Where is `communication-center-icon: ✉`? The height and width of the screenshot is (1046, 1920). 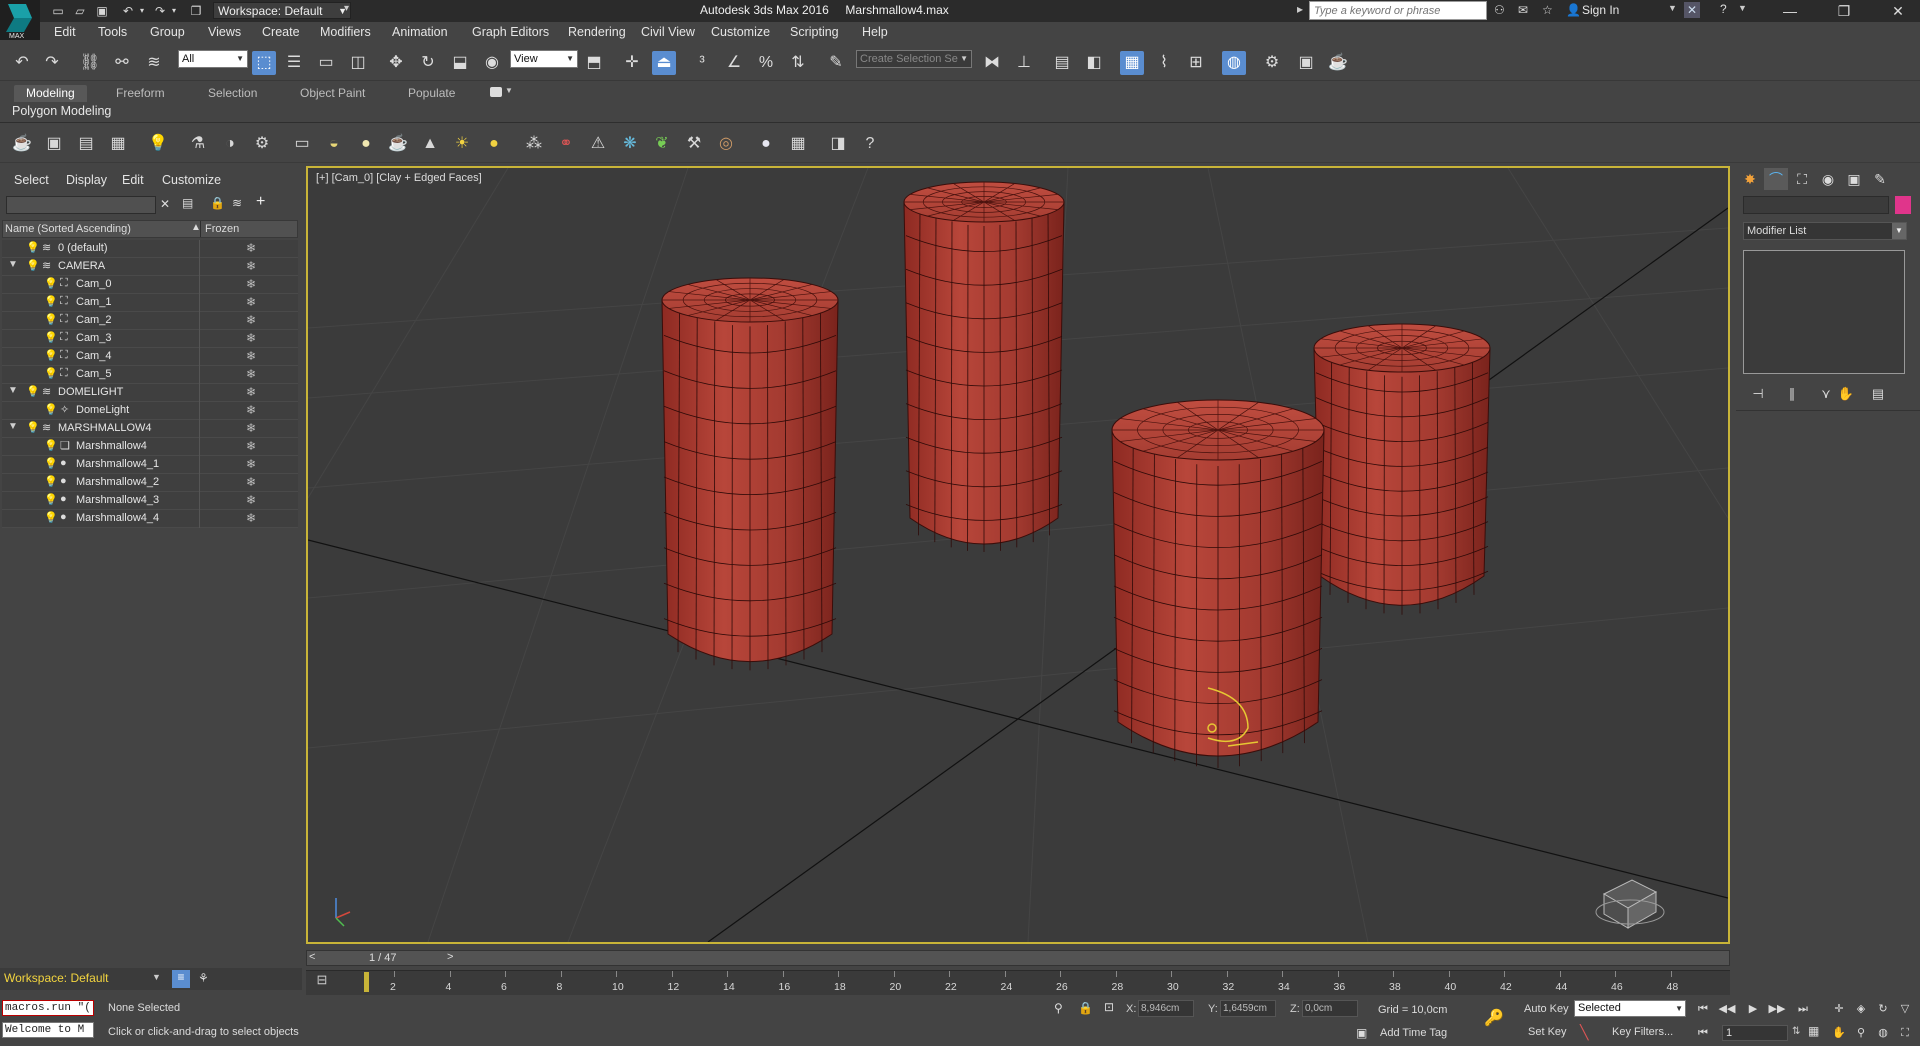 communication-center-icon: ✉ is located at coordinates (1523, 10).